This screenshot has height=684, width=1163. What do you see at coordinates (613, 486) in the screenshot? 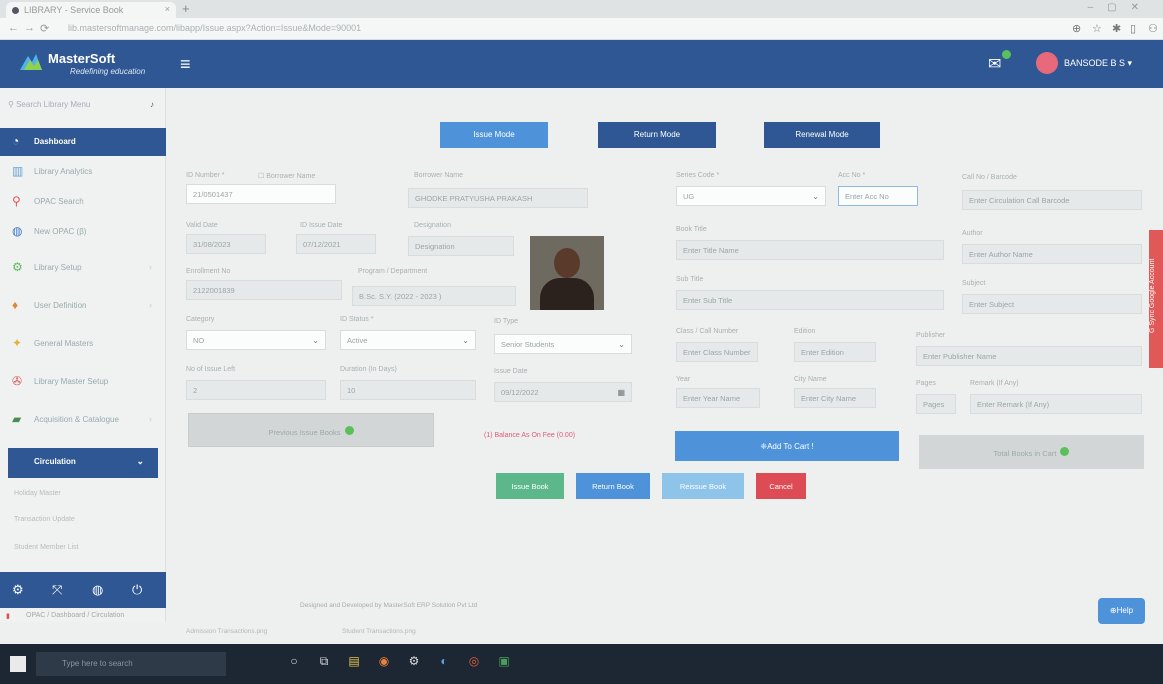
I see `return-book-button: Return Book` at bounding box center [613, 486].